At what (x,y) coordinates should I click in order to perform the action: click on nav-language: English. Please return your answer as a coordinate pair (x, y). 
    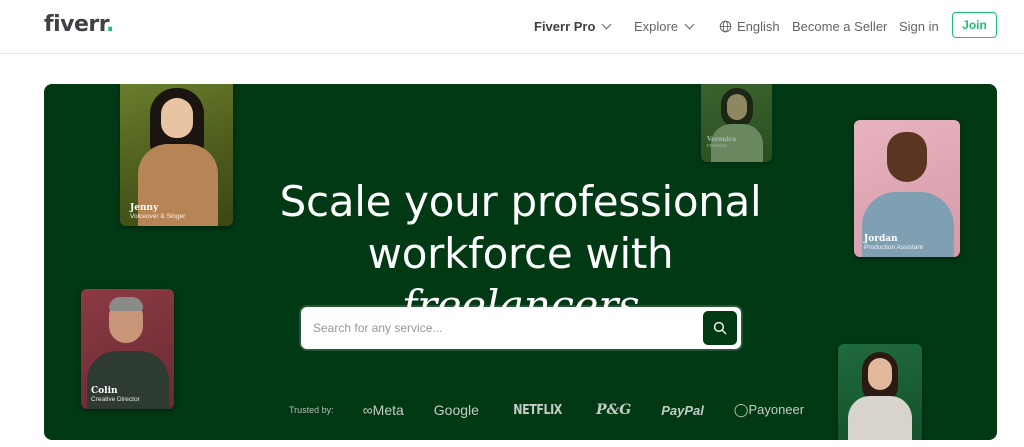
    Looking at the image, I should click on (749, 26).